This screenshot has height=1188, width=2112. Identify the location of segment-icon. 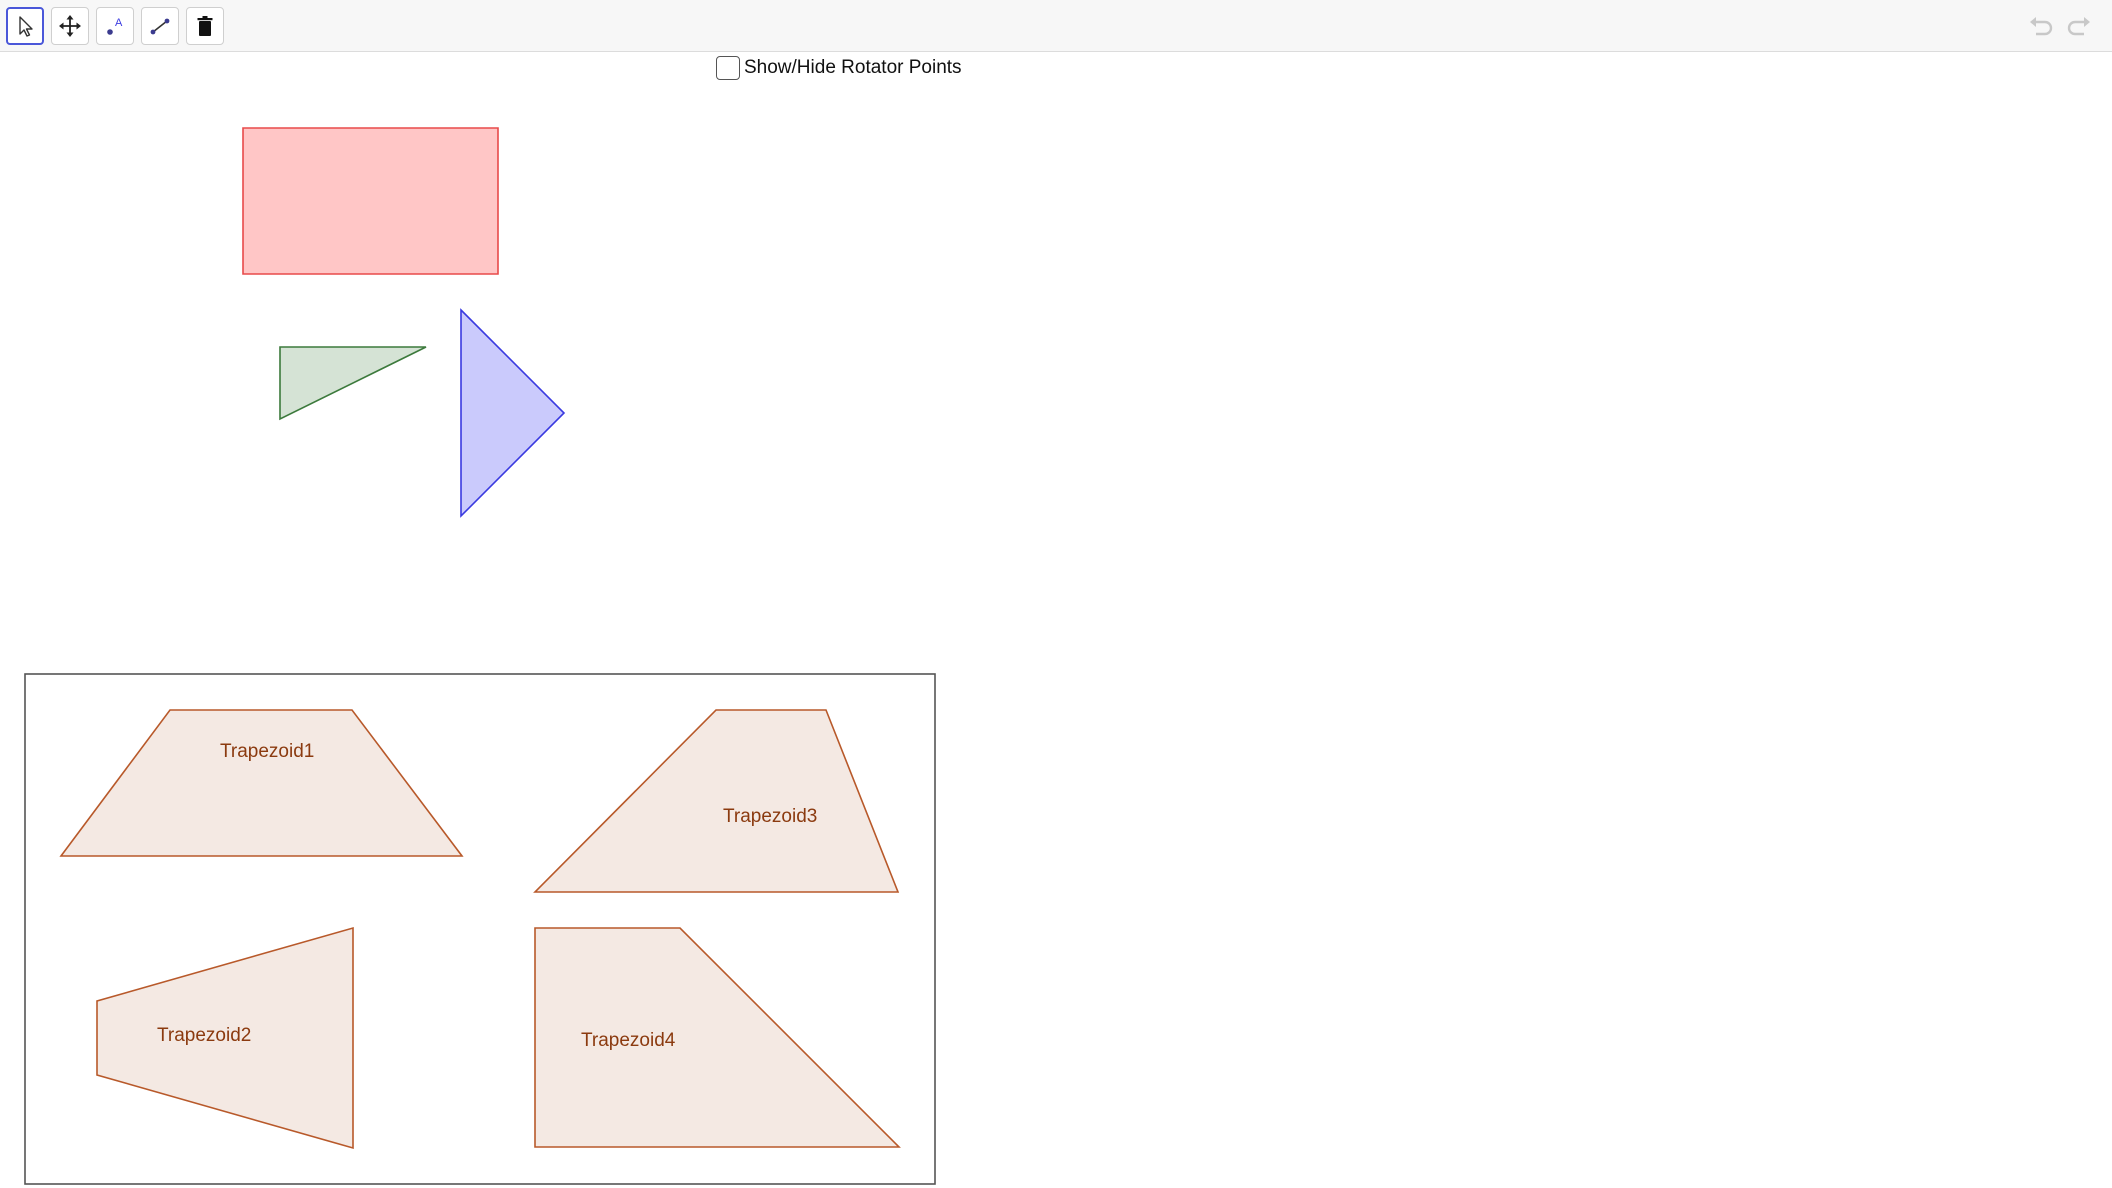
(160, 26).